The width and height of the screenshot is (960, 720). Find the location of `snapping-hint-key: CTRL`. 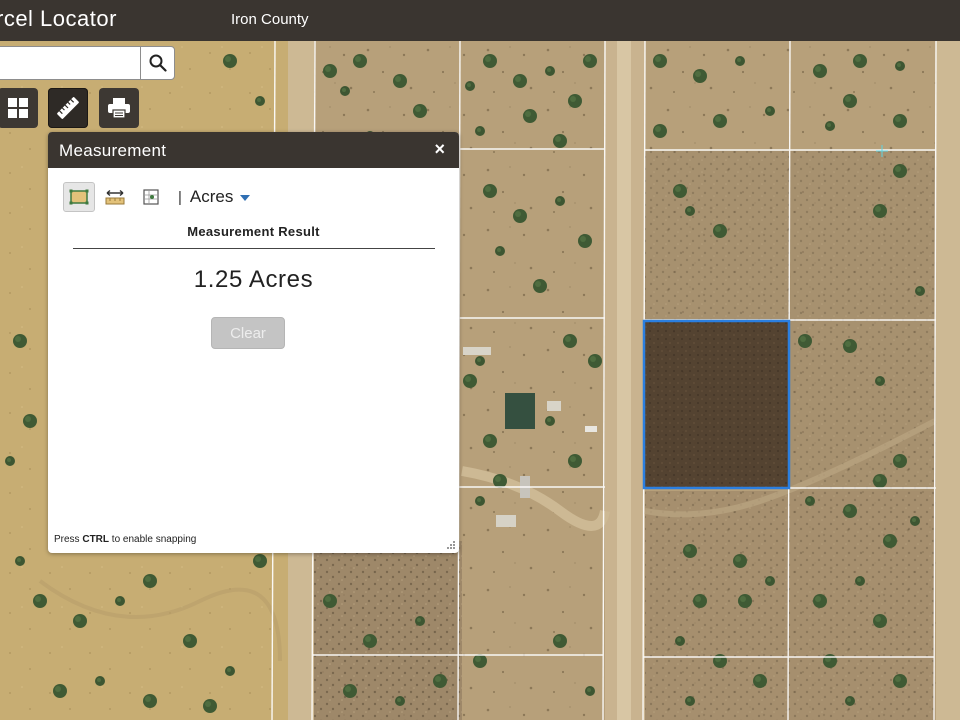

snapping-hint-key: CTRL is located at coordinates (96, 539).